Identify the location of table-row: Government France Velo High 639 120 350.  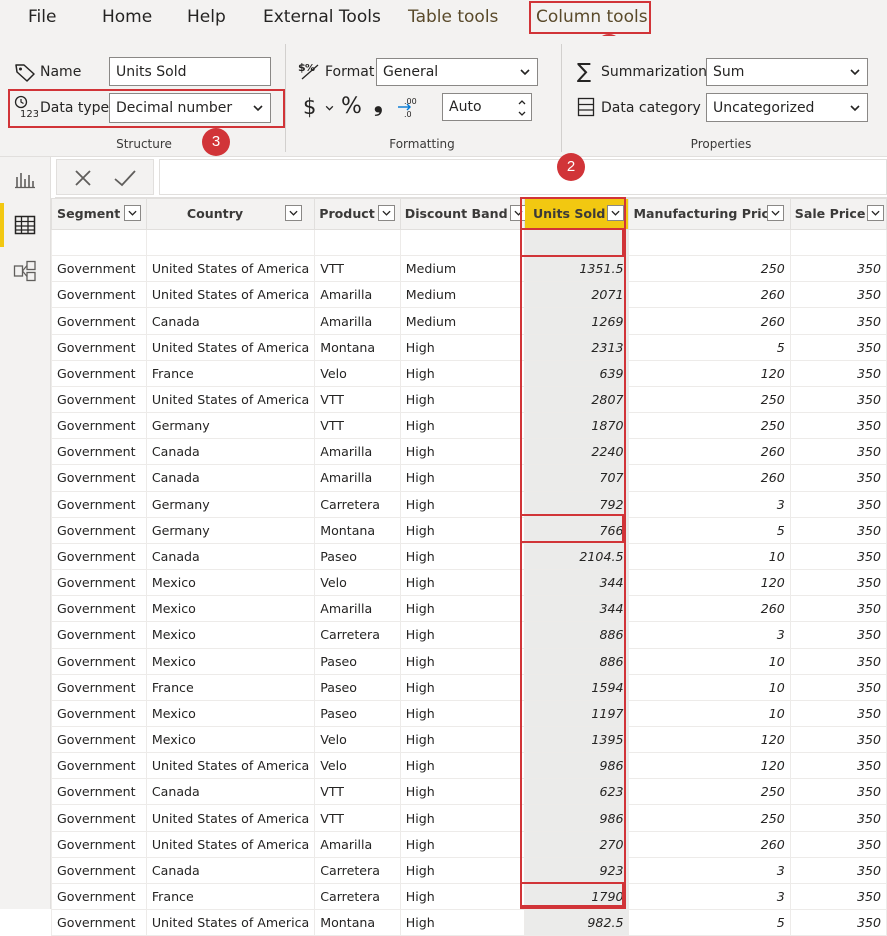
(469, 373).